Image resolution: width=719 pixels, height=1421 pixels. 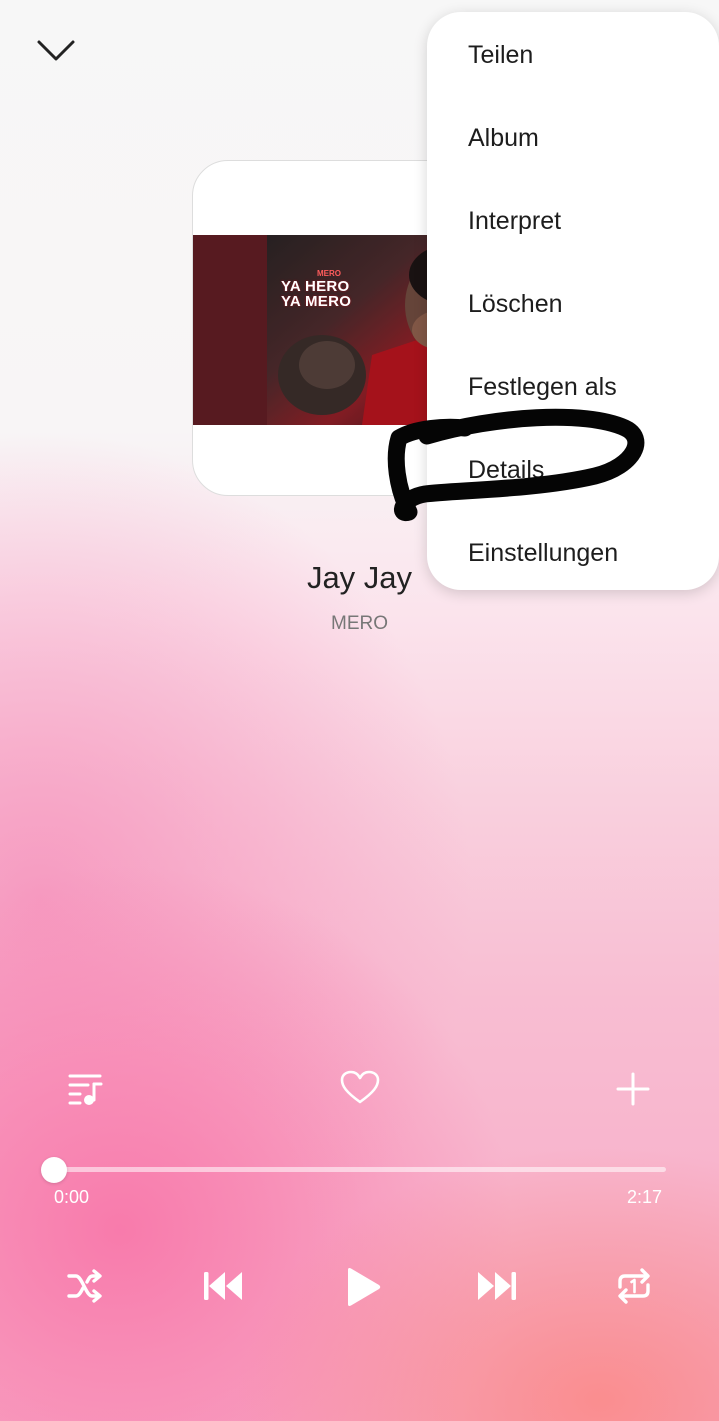 I want to click on chevron-down-icon, so click(x=56, y=50).